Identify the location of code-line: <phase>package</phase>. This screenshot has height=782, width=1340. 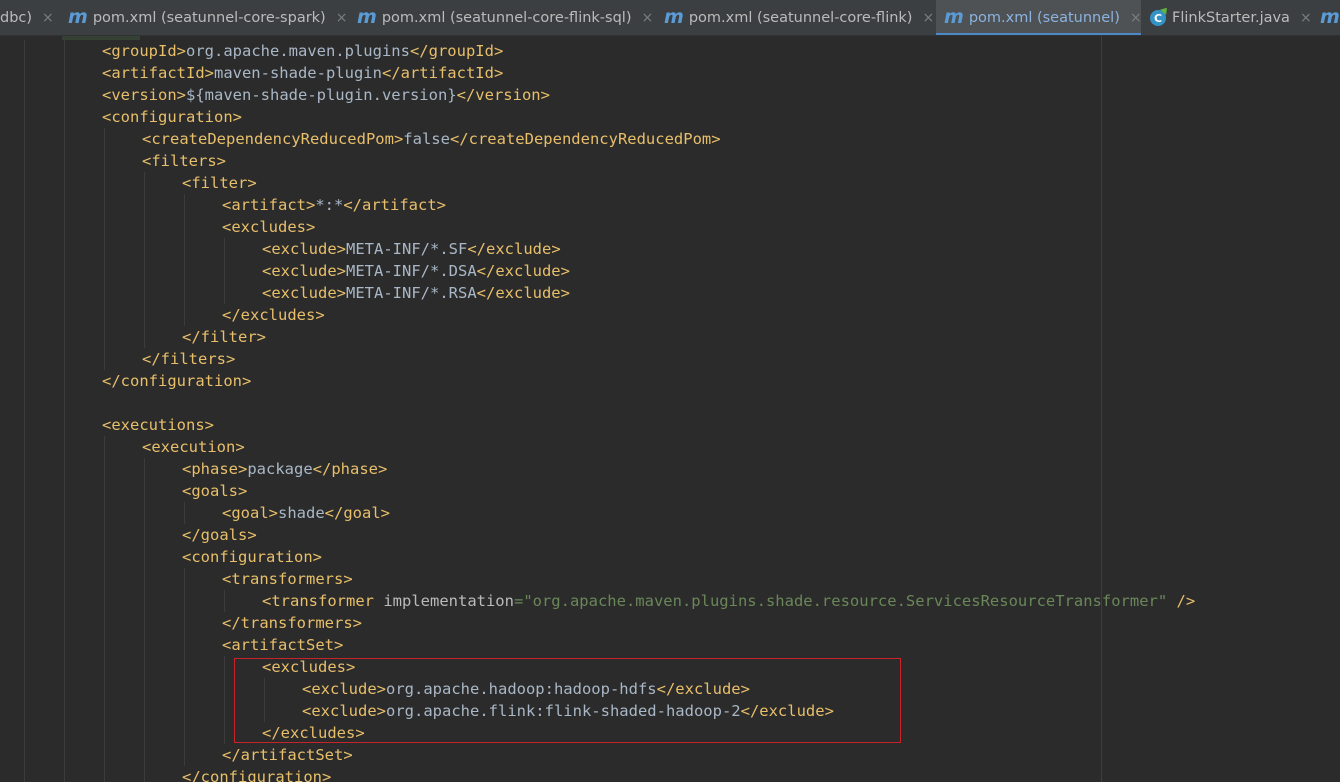
(284, 469).